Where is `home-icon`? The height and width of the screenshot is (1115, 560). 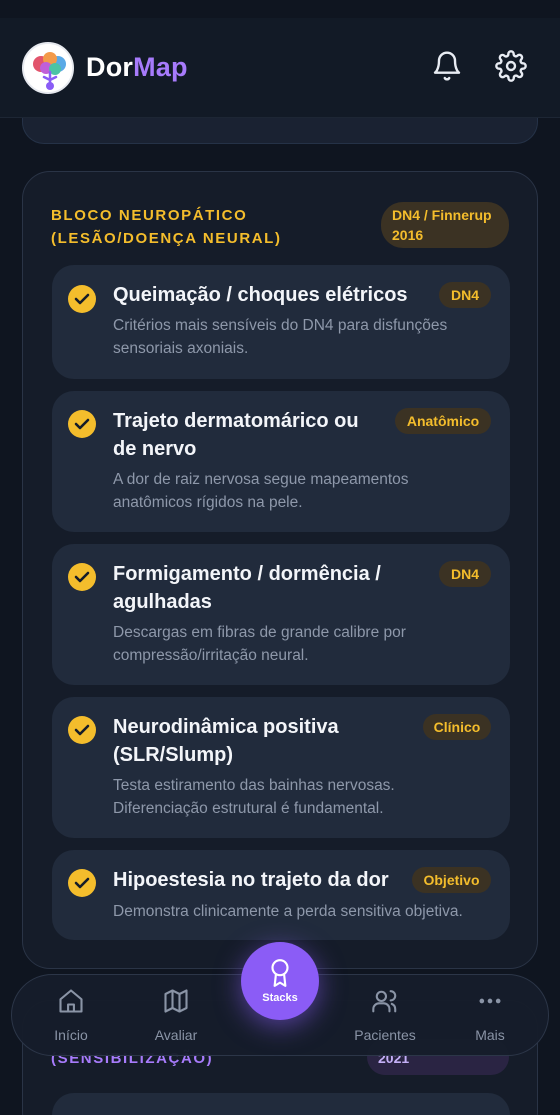 home-icon is located at coordinates (71, 1001).